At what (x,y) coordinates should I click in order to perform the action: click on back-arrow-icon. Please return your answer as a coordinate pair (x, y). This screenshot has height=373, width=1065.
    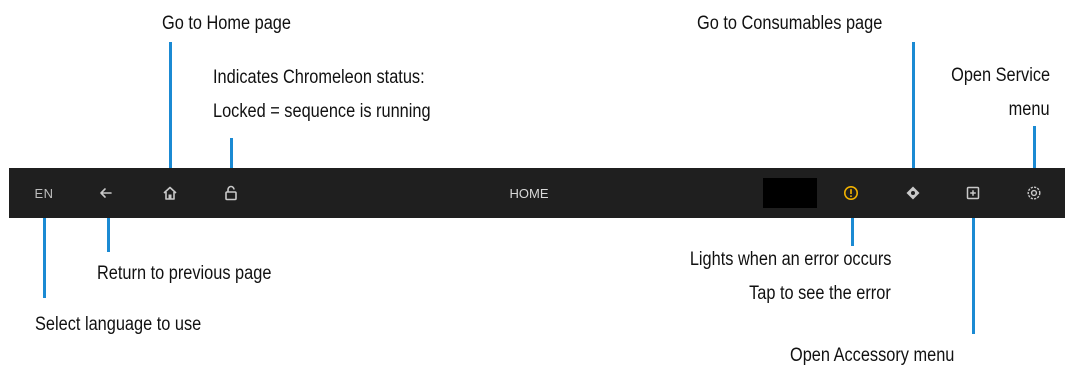
    Looking at the image, I should click on (106, 193).